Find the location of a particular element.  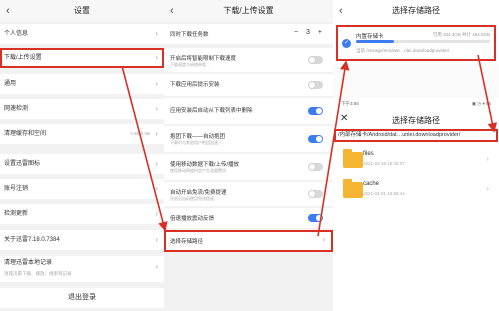

setting-label: 倍速播放震动反馈 is located at coordinates (192, 219).